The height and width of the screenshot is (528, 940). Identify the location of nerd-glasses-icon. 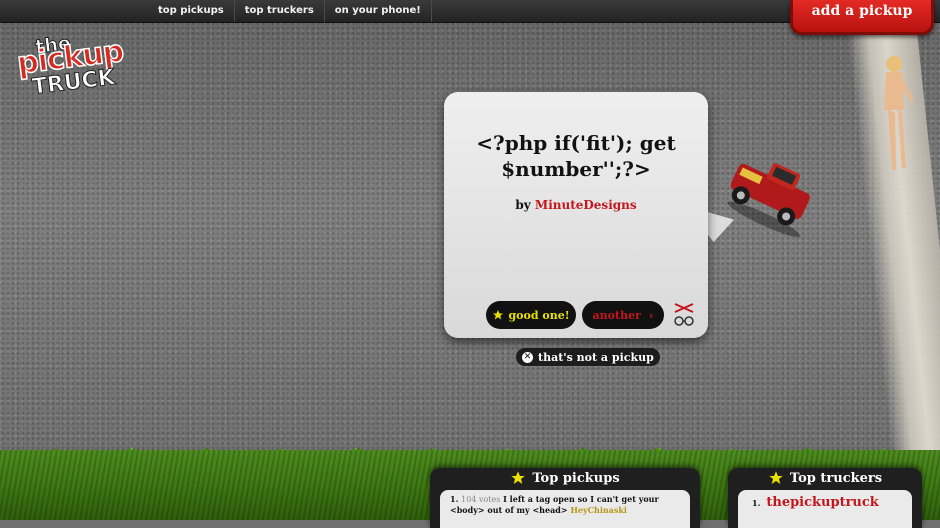
(684, 313).